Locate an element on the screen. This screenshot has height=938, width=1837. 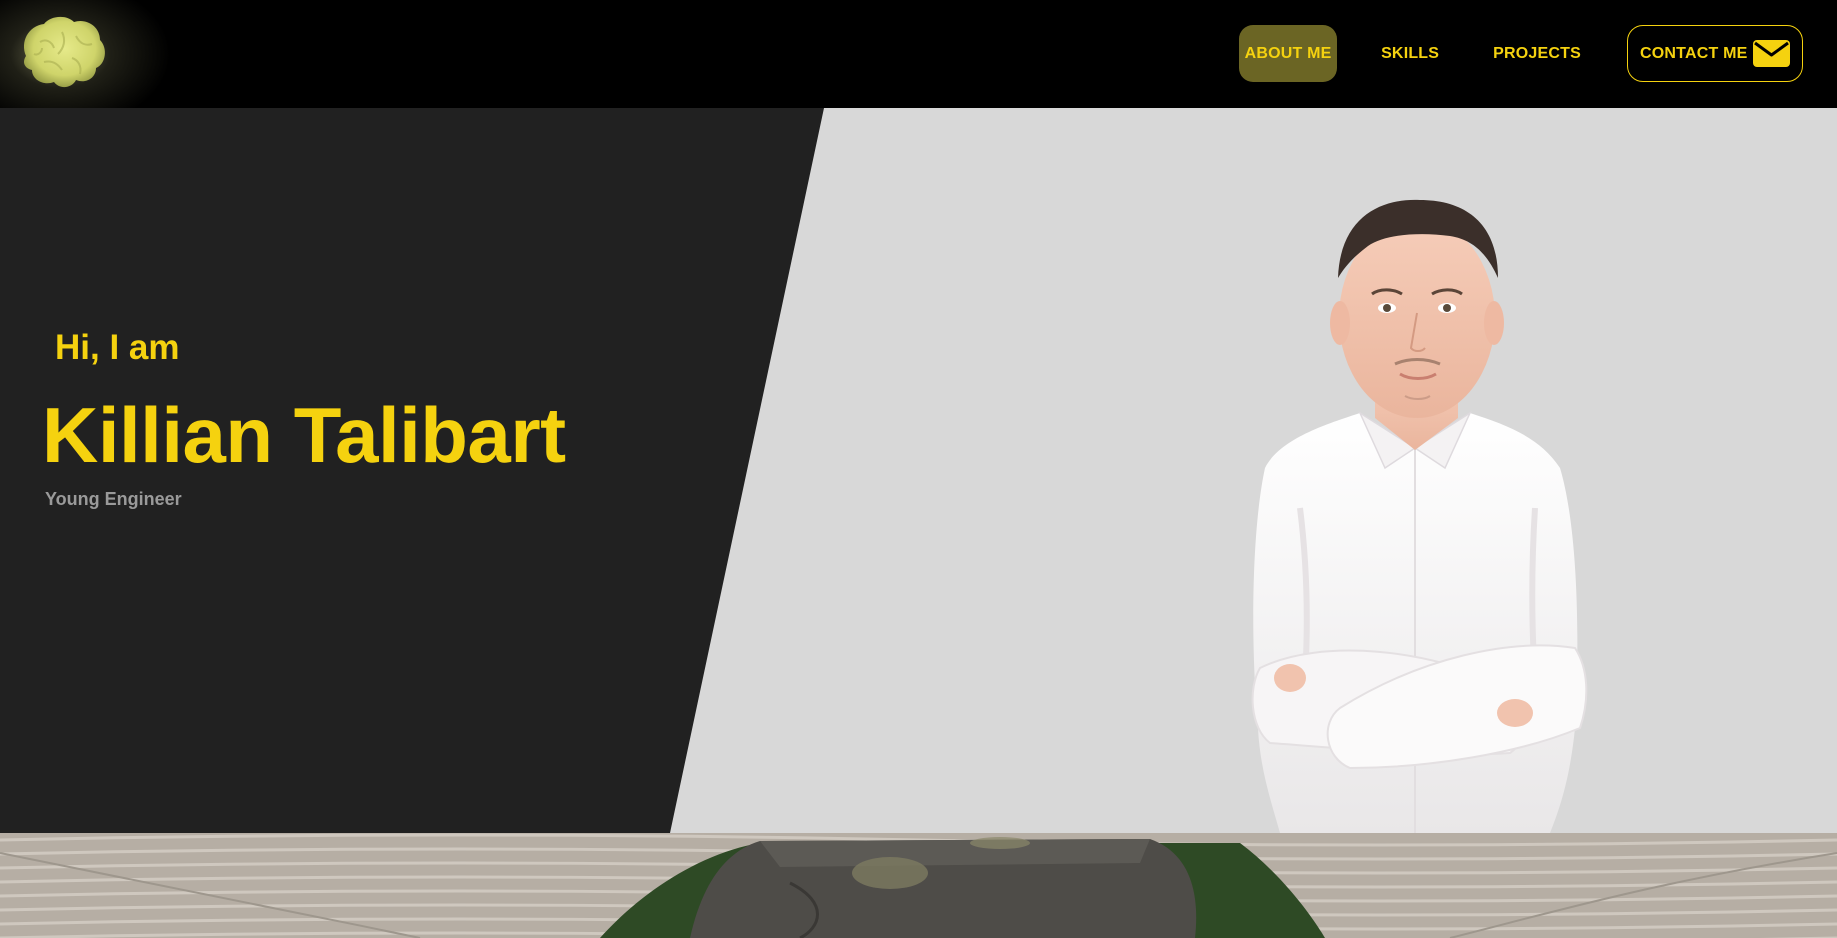
nav-about-me: ABOUT ME is located at coordinates (1288, 53).